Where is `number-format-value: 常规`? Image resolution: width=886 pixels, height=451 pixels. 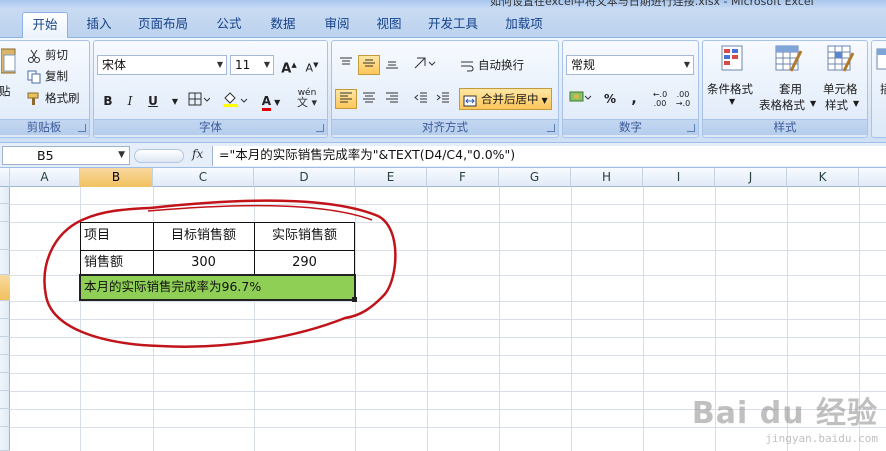
number-format-value: 常规 is located at coordinates (583, 65).